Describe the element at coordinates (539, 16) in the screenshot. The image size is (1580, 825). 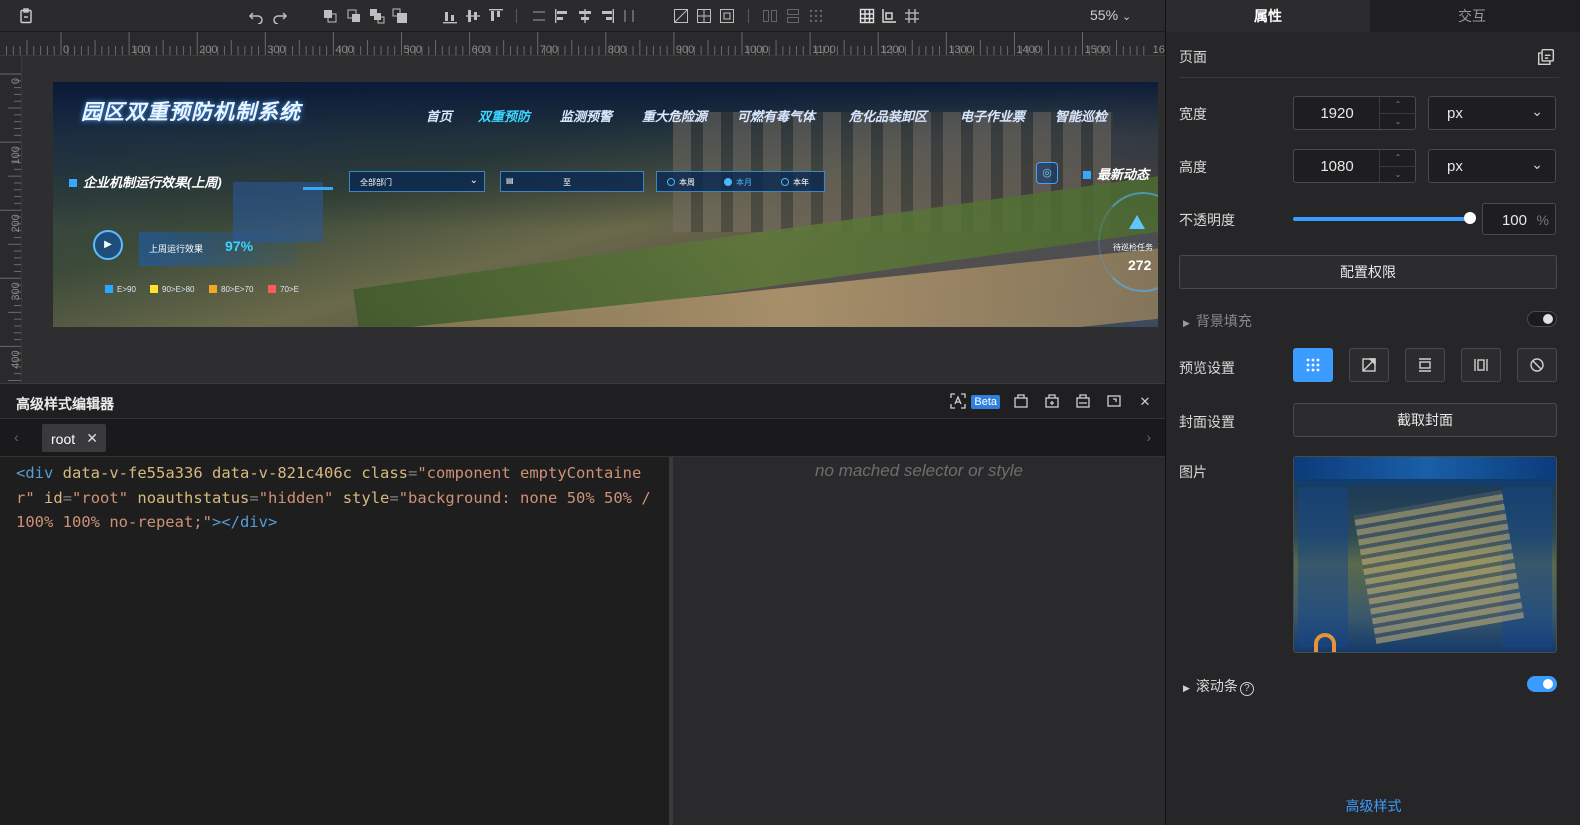
I see `distribute-vertical-icon` at that location.